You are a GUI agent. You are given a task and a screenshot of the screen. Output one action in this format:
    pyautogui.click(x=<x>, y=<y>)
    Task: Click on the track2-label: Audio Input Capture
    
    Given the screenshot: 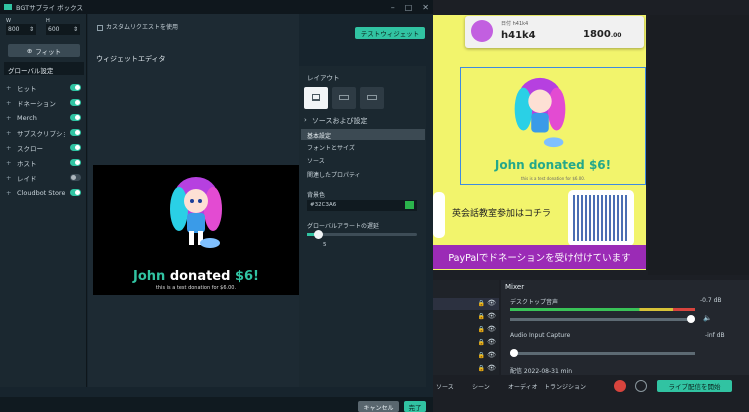 What is the action you would take?
    pyautogui.click(x=540, y=335)
    